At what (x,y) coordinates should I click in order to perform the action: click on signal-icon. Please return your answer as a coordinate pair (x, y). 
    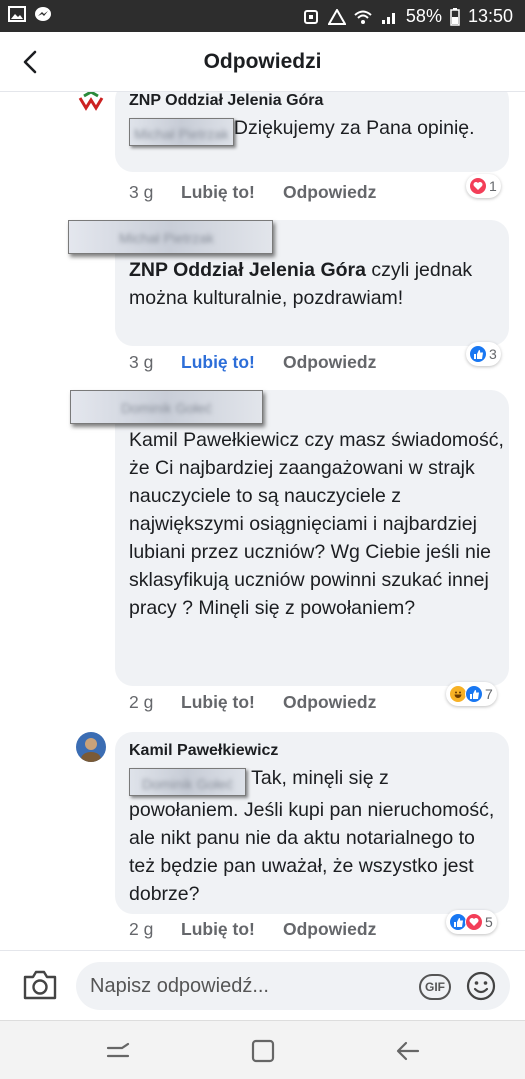
    Looking at the image, I should click on (388, 18).